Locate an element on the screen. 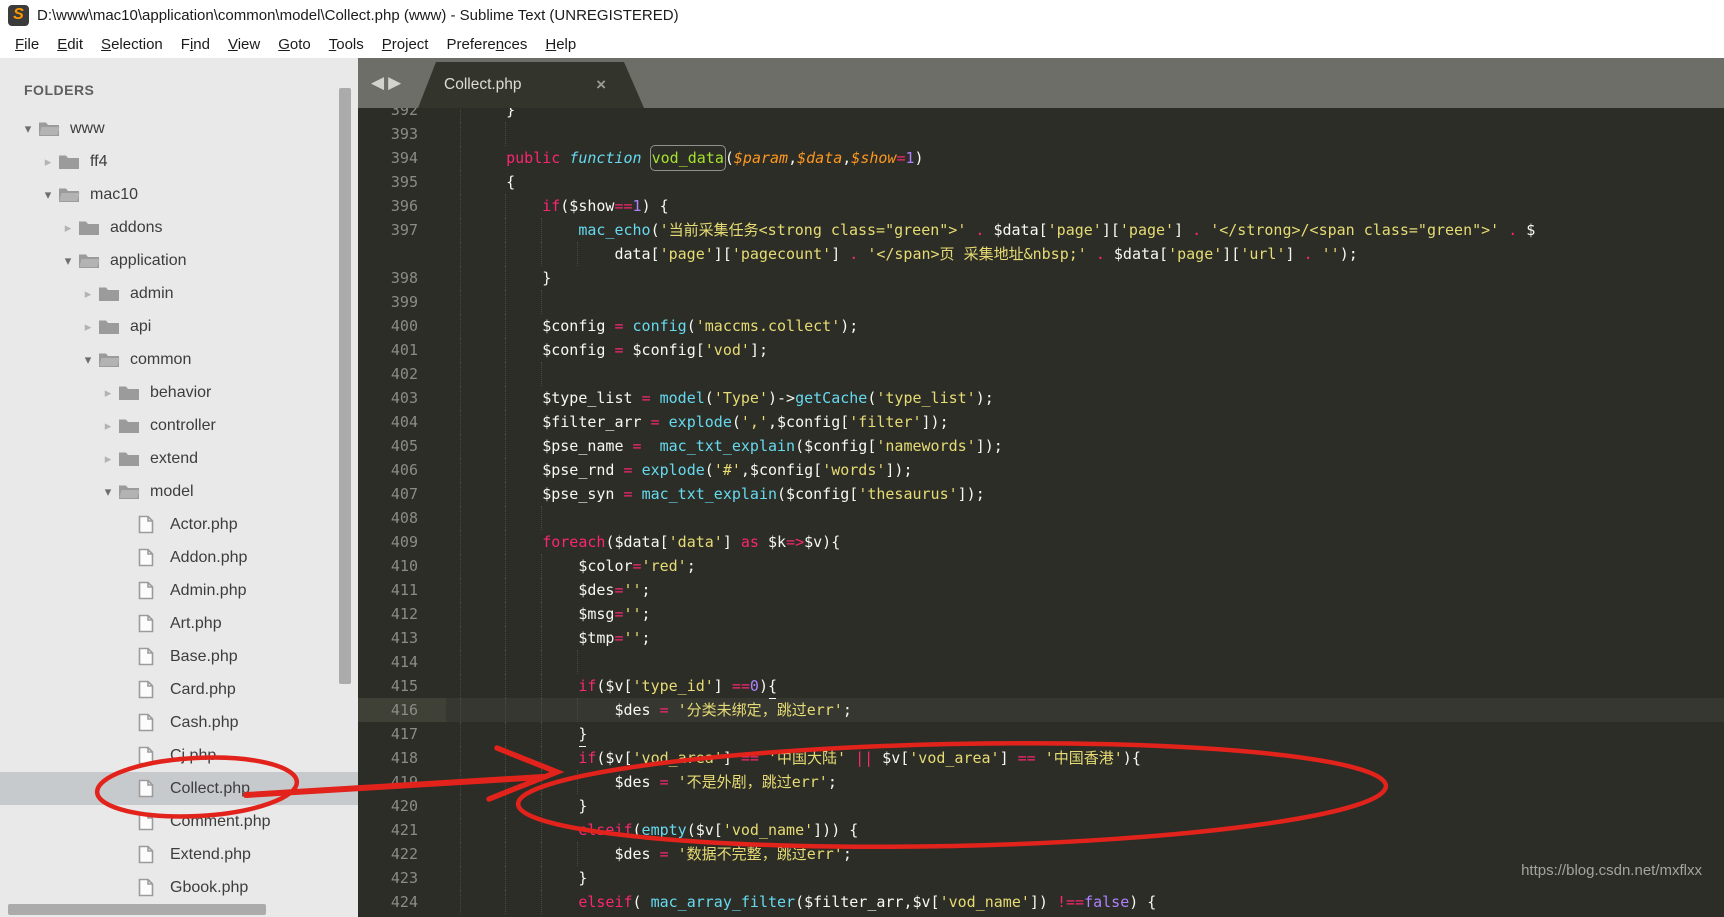 This screenshot has height=917, width=1724. tree-folder-behavior: ▸ behavior is located at coordinates (179, 392).